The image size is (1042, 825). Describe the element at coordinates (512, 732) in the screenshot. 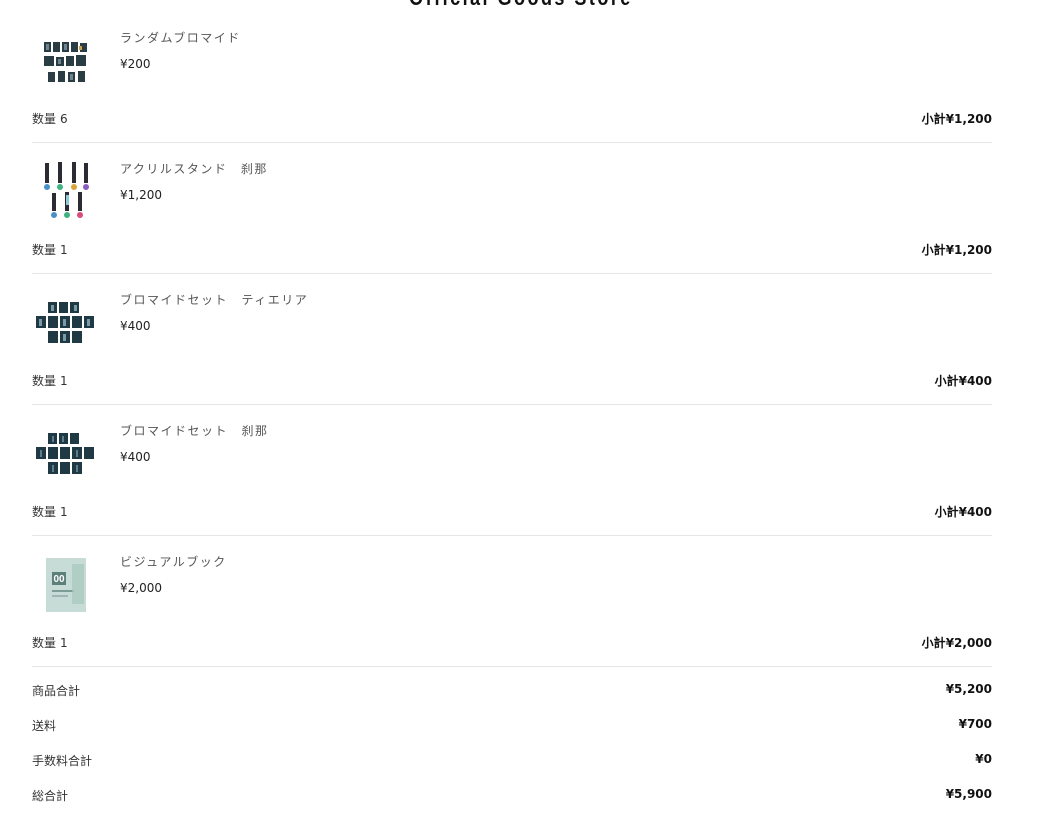

I see `shipping-row: 送料 ¥700` at that location.